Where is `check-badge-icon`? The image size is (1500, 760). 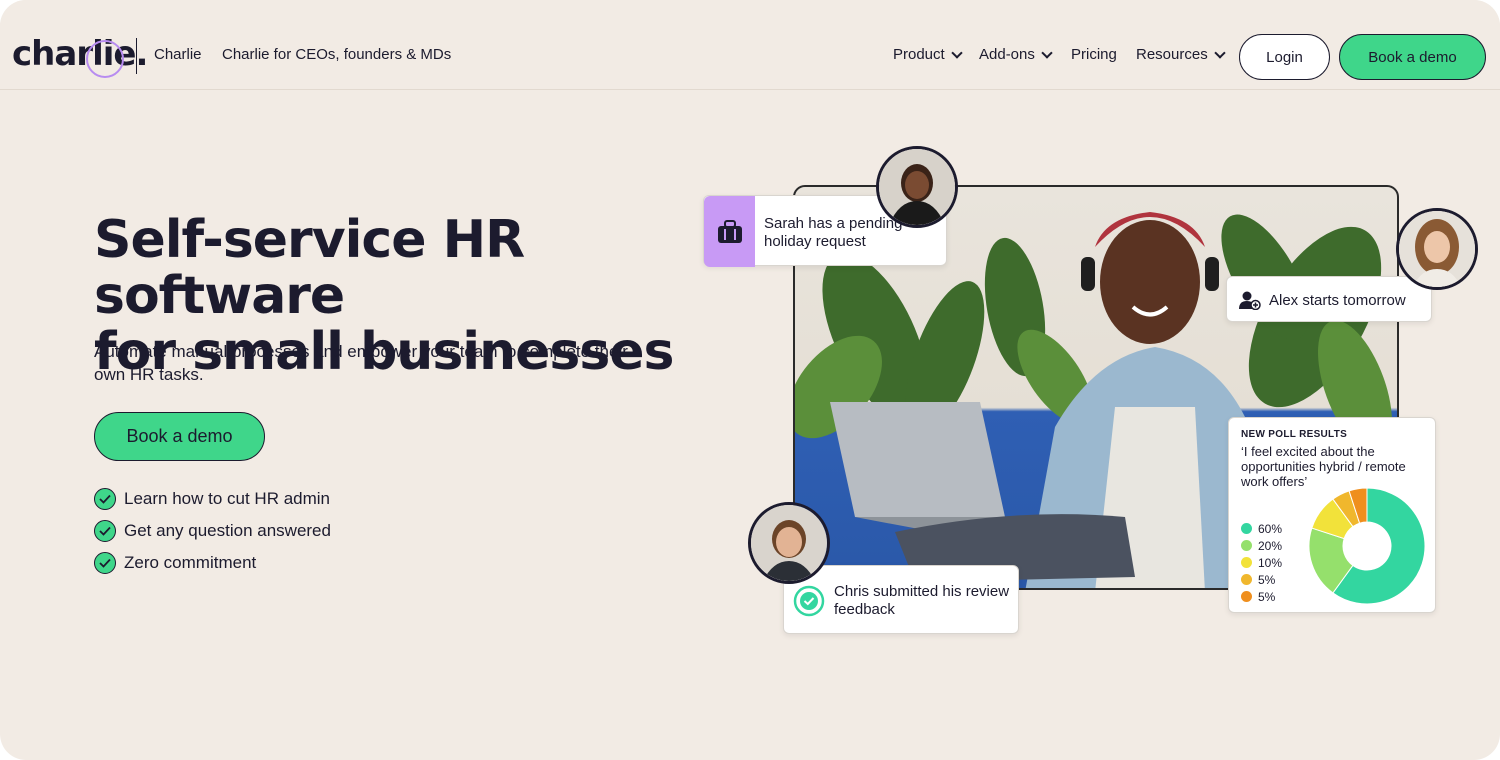 check-badge-icon is located at coordinates (809, 601).